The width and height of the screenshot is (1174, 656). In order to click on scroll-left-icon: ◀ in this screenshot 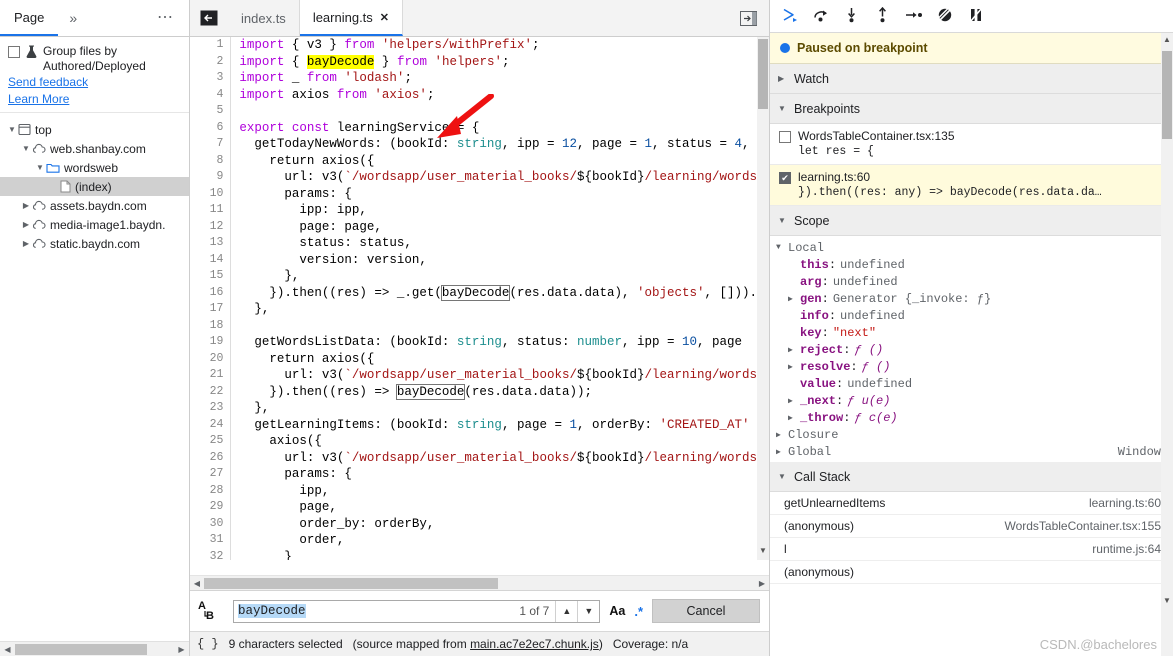, I will do `click(197, 583)`.